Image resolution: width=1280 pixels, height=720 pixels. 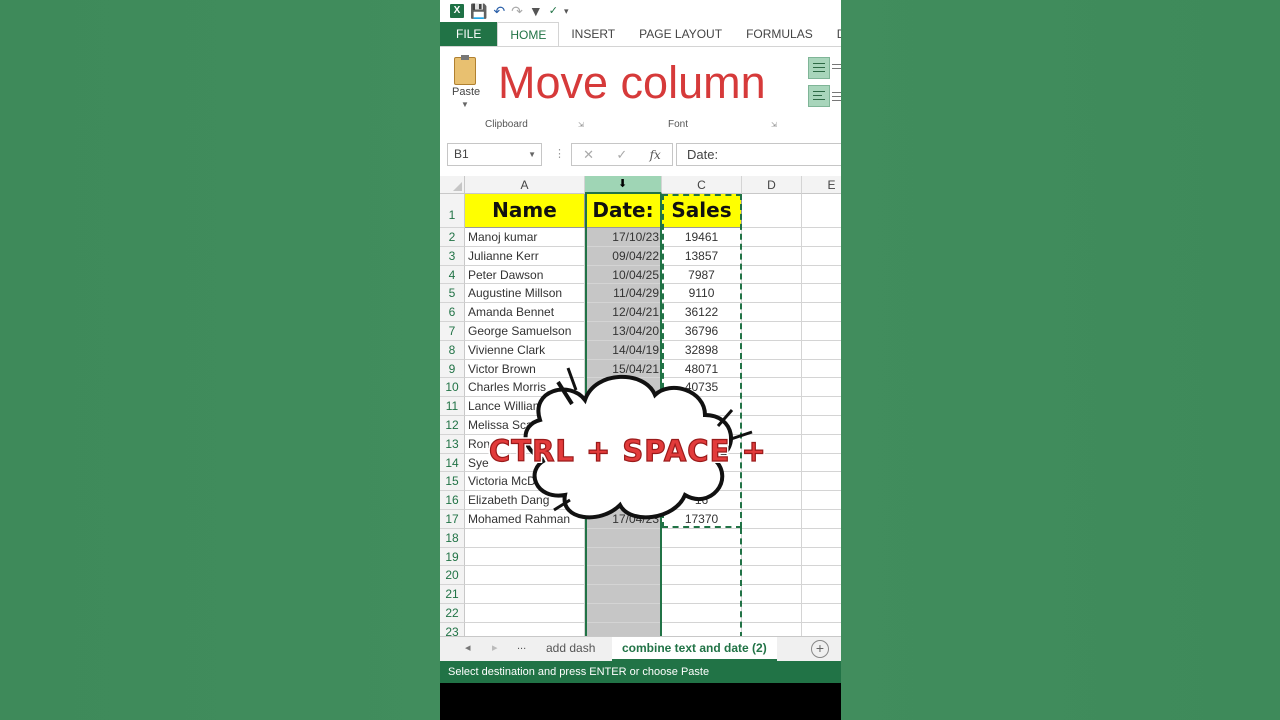 I want to click on name-cell: George Samuelson, so click(x=525, y=331).